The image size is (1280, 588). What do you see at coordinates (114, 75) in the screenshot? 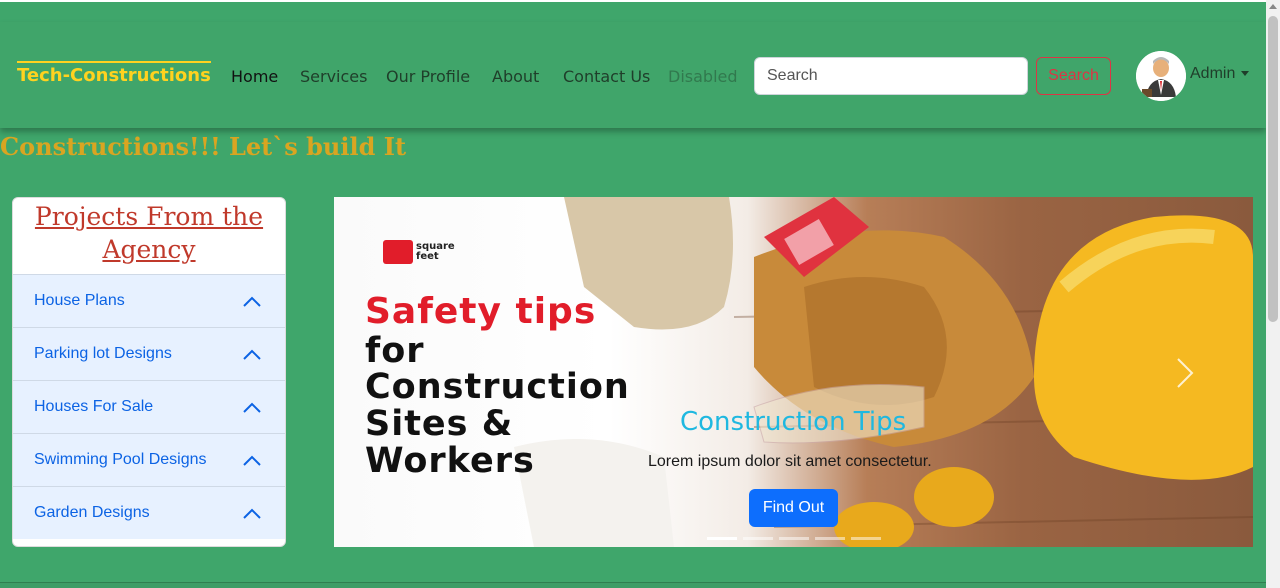
I see `brand-logo: Tech-Constructions` at bounding box center [114, 75].